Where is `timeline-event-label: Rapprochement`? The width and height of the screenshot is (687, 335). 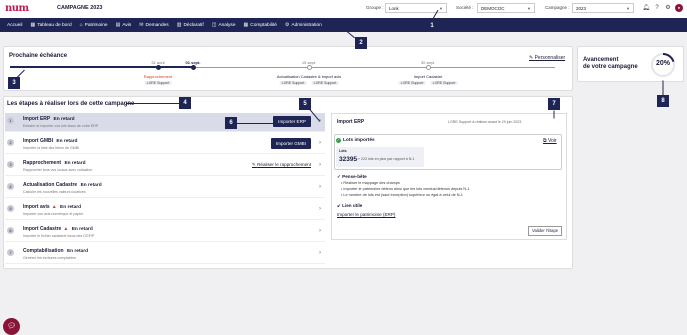
timeline-event-label: Rapprochement is located at coordinates (158, 76).